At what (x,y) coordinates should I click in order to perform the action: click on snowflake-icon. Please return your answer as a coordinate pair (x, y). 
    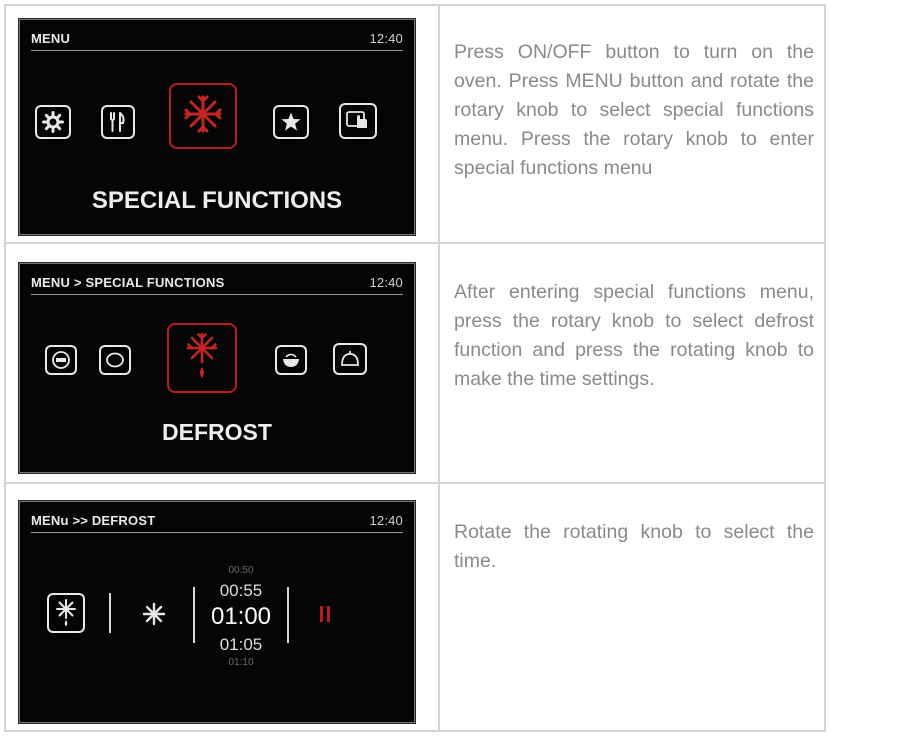
    Looking at the image, I should click on (203, 116).